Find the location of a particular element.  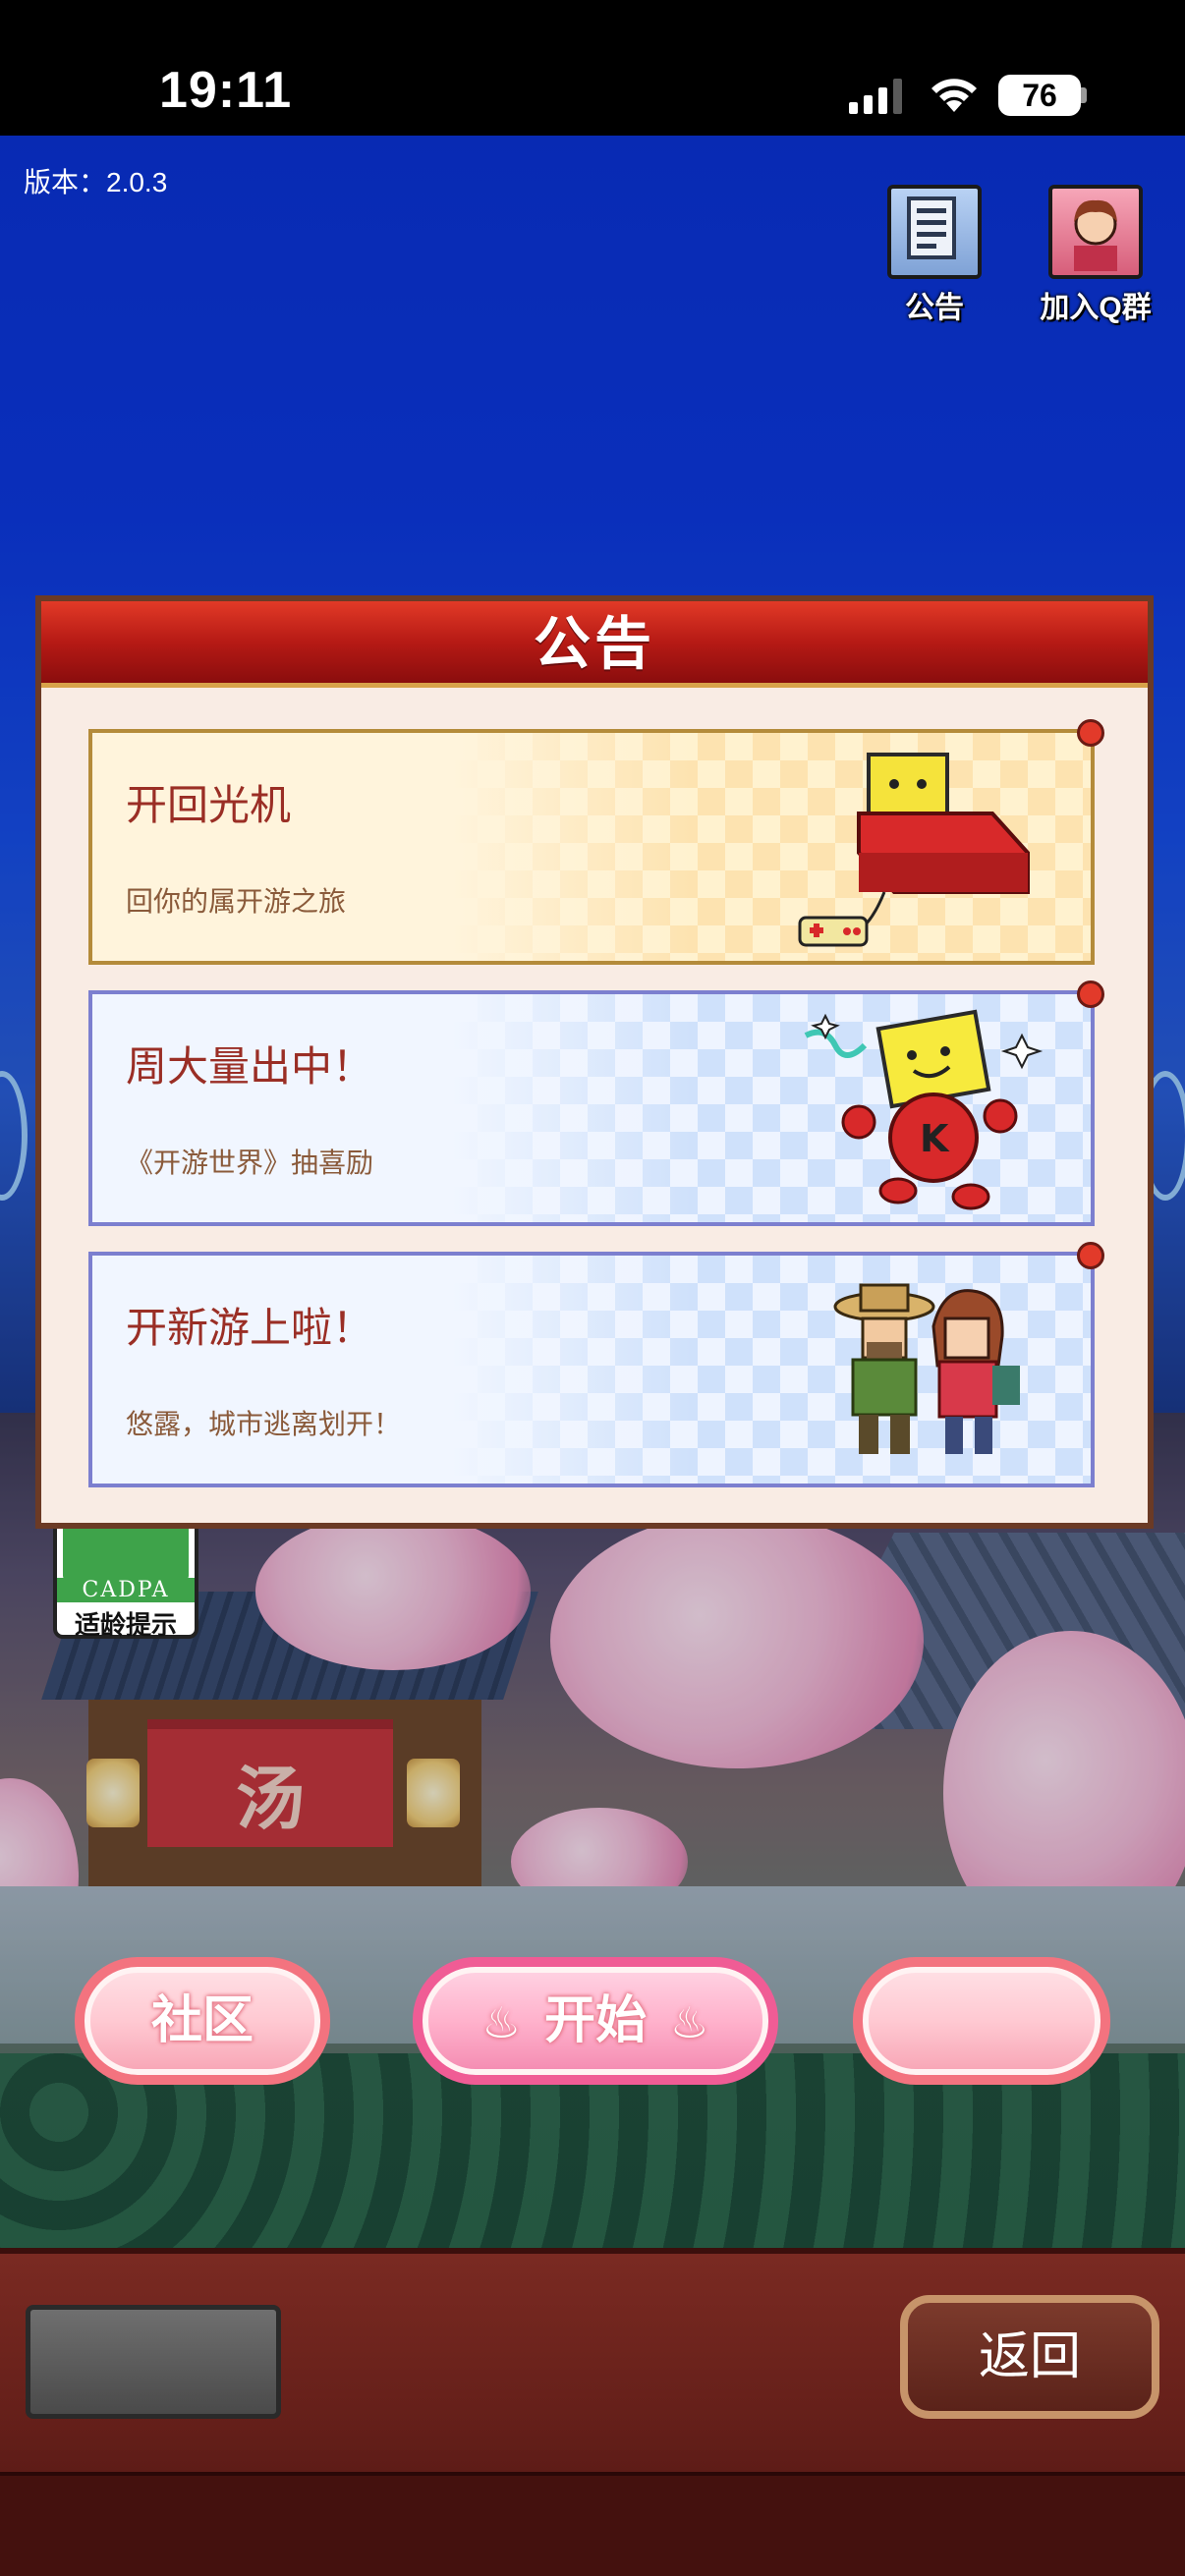

battery-level: 76 is located at coordinates (1040, 95).